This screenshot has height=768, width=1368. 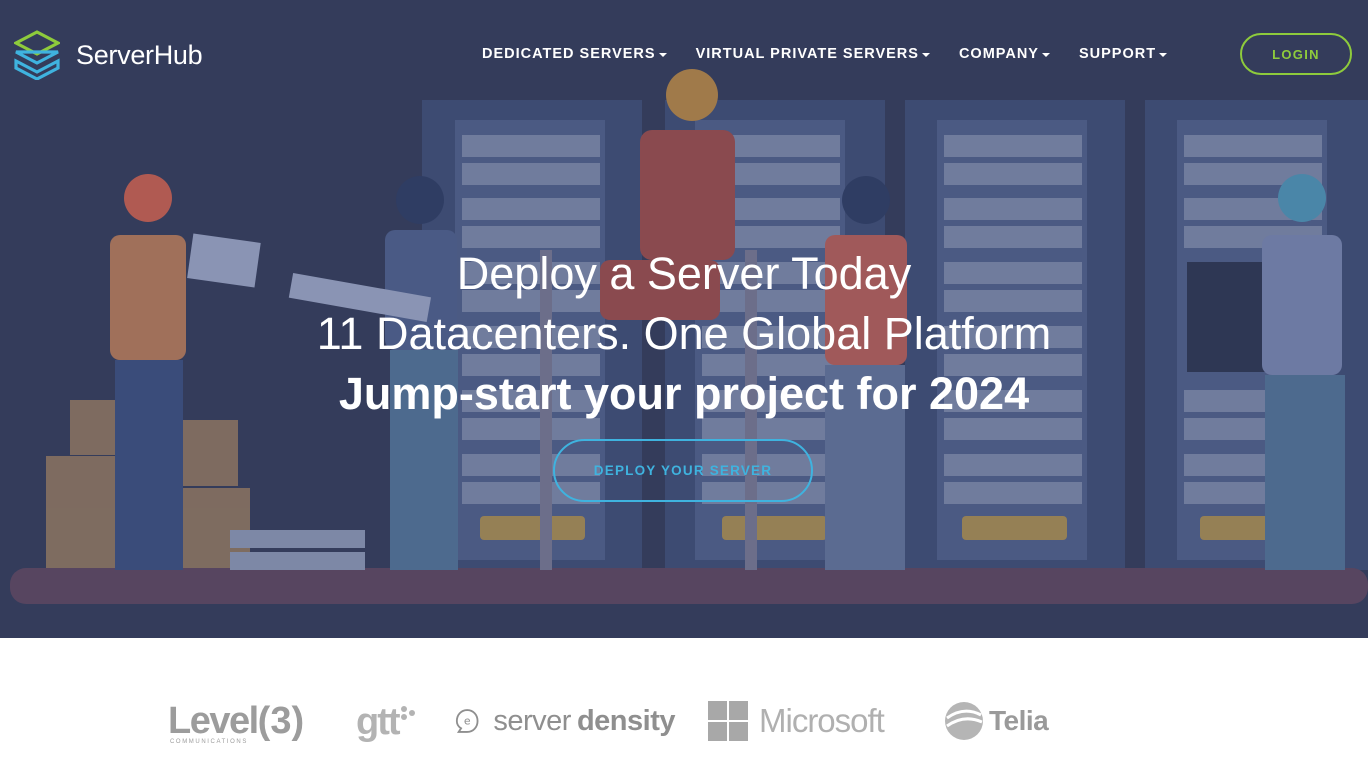 What do you see at coordinates (378, 721) in the screenshot?
I see `gtt-logo-name: gtt` at bounding box center [378, 721].